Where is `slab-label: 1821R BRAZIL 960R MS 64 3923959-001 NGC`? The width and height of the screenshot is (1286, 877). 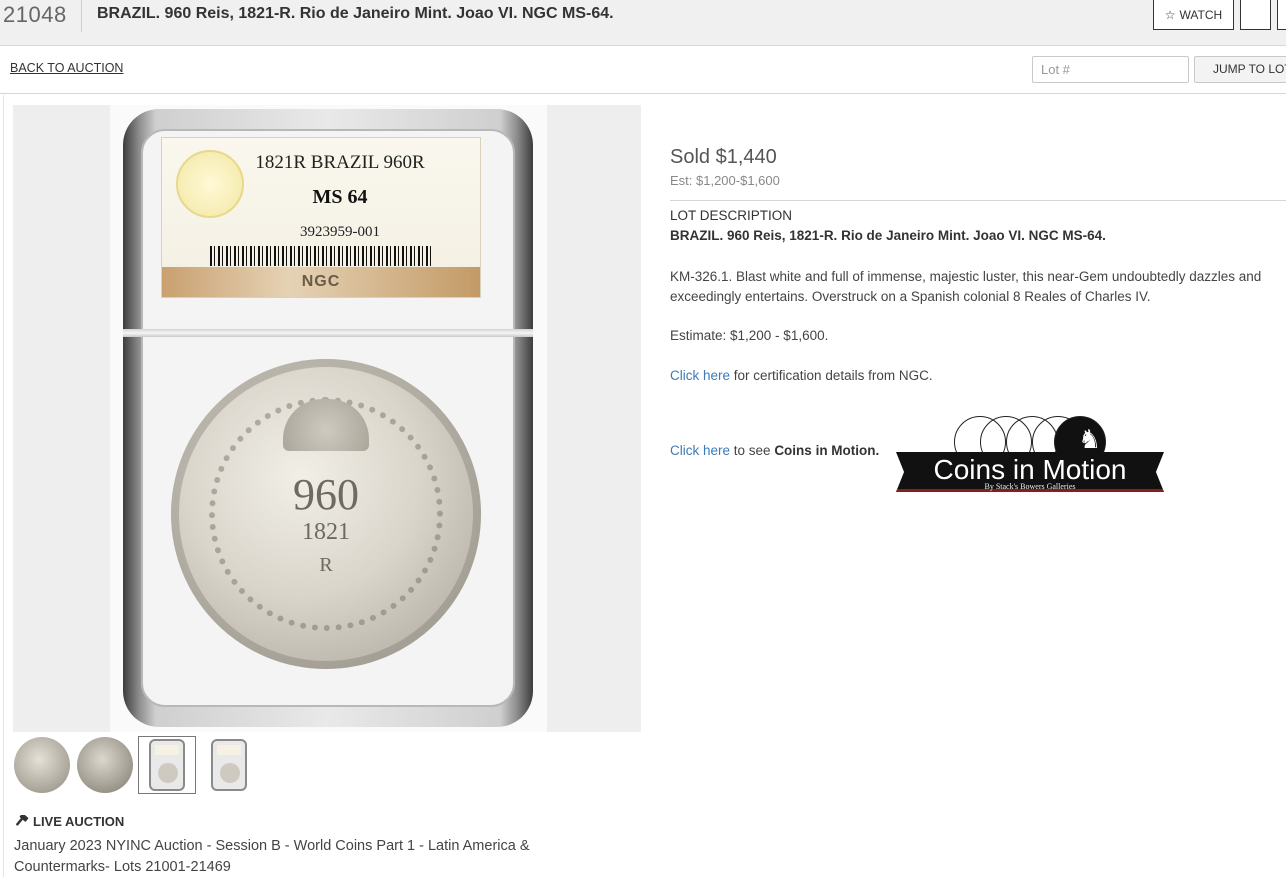 slab-label: 1821R BRAZIL 960R MS 64 3923959-001 NGC is located at coordinates (321, 217).